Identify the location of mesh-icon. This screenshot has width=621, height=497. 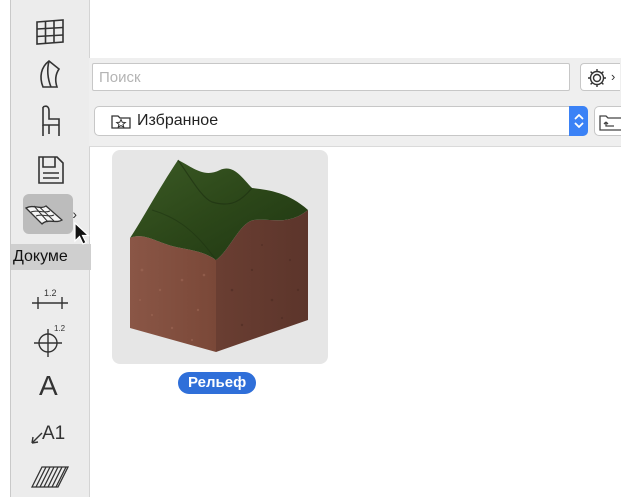
(44, 214).